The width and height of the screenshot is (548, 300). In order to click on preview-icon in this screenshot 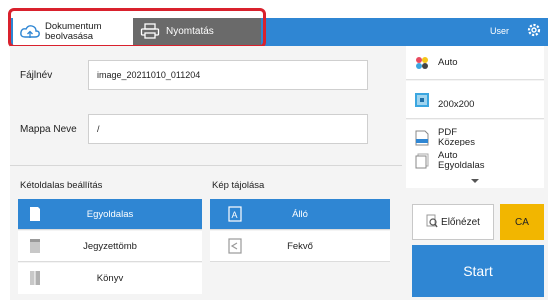, I will do `click(432, 222)`.